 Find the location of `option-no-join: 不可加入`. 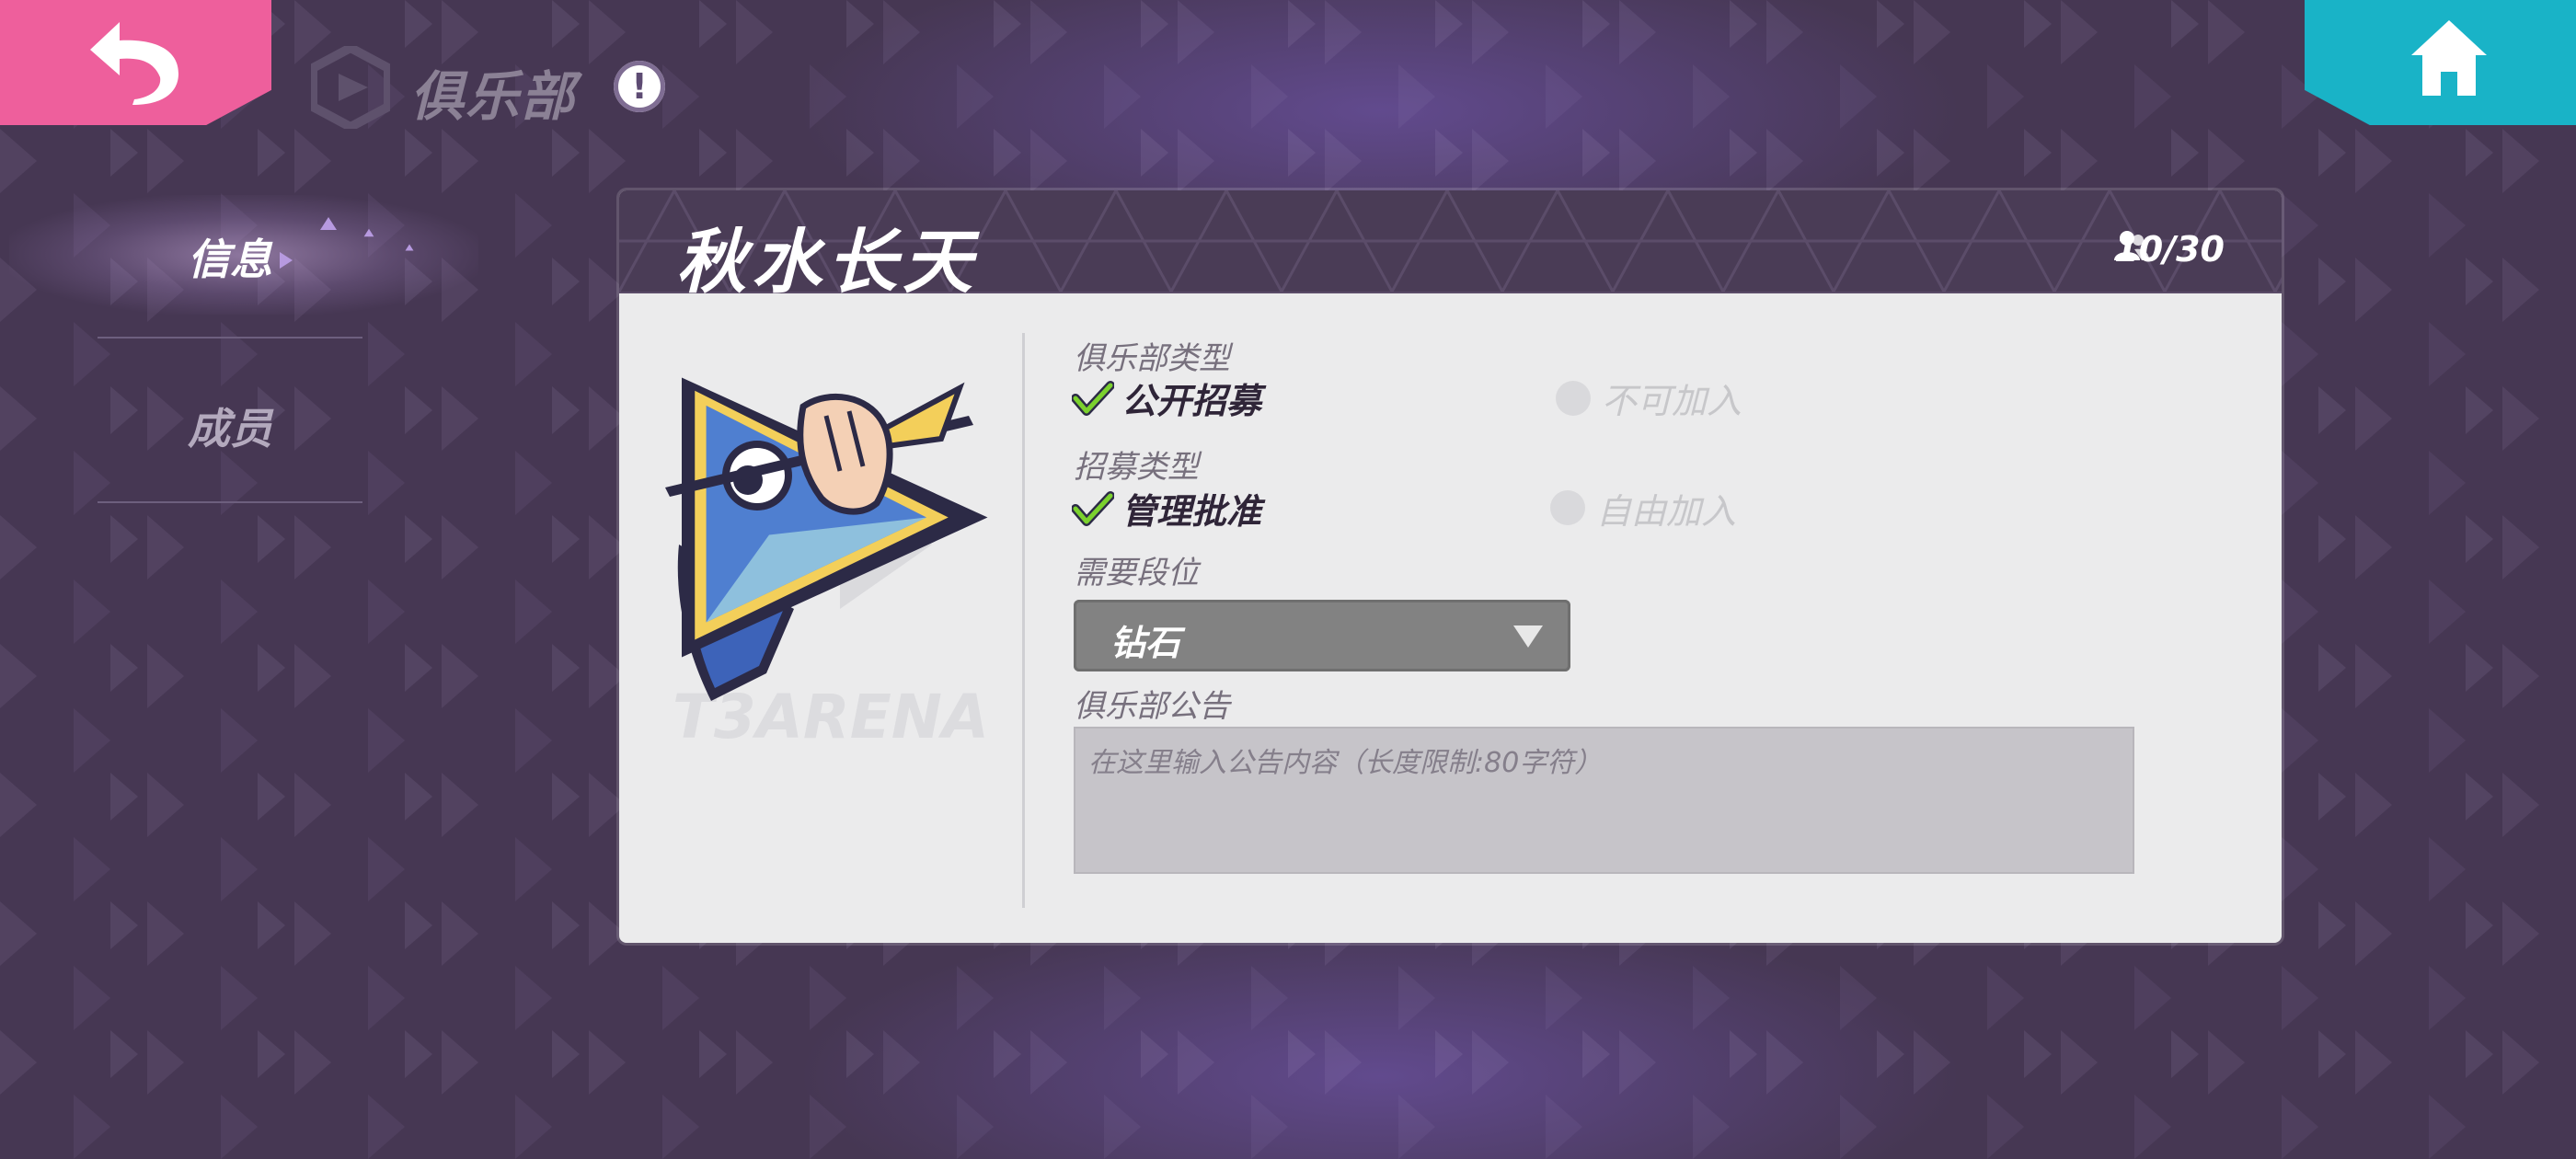

option-no-join: 不可加入 is located at coordinates (1672, 398).